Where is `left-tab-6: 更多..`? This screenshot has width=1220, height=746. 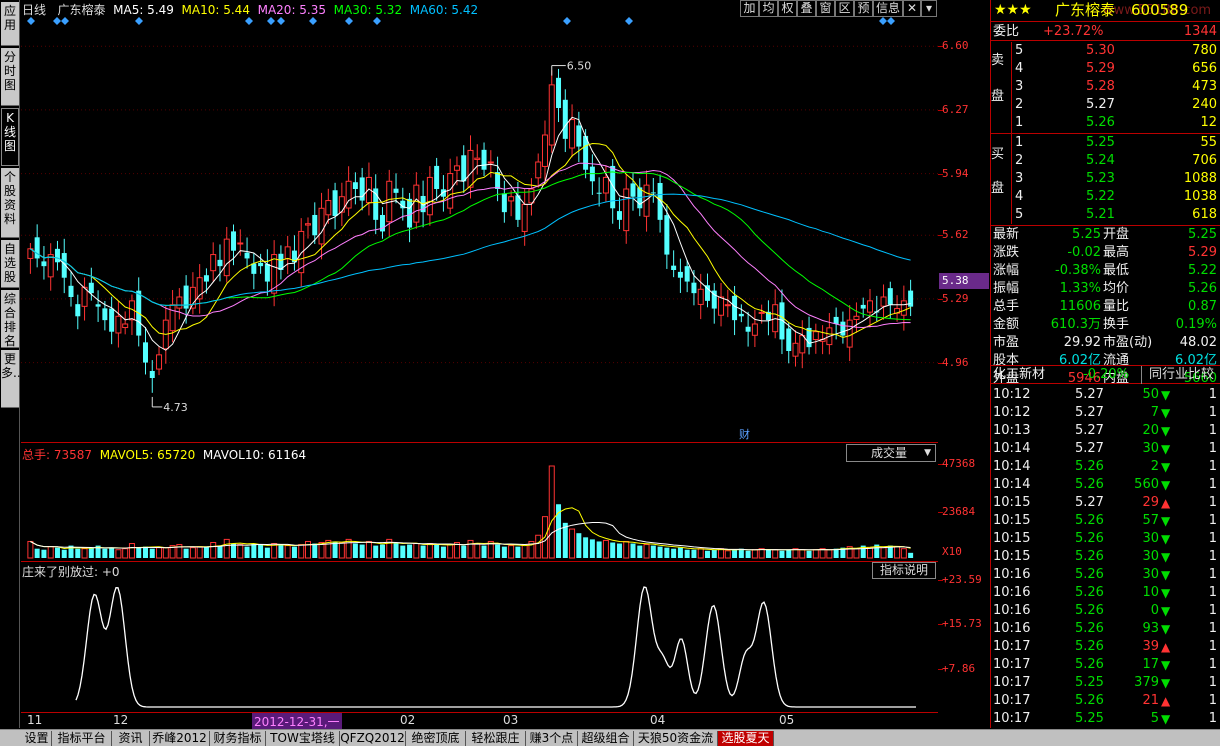 left-tab-6: 更多.. is located at coordinates (11, 379).